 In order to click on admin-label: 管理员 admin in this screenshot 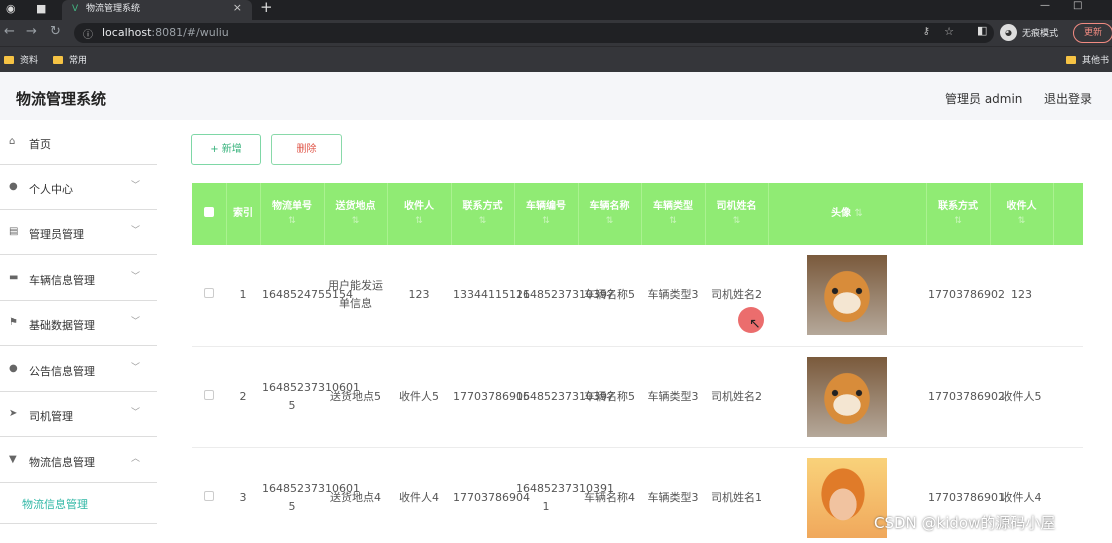, I will do `click(984, 99)`.